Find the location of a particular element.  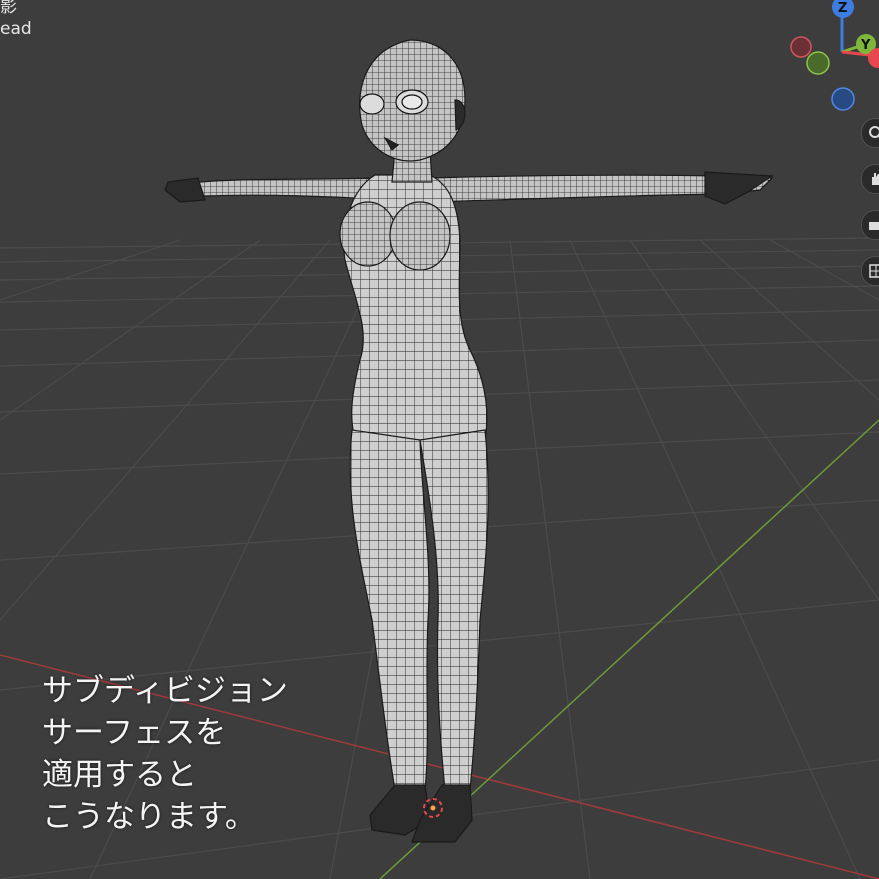

caption-line-4: こうなります。 is located at coordinates (149, 817).